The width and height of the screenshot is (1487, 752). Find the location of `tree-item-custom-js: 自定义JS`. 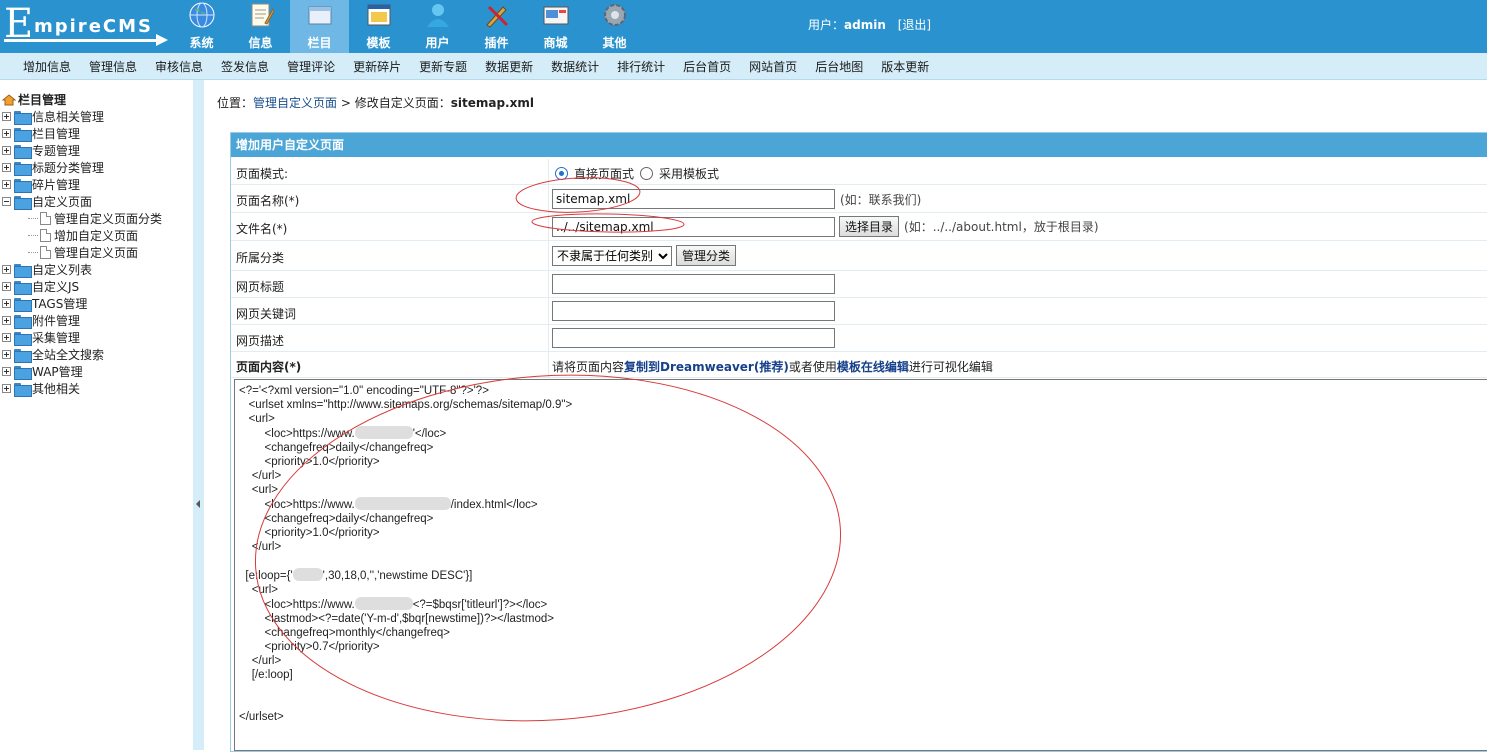

tree-item-custom-js: 自定义JS is located at coordinates (82, 286).